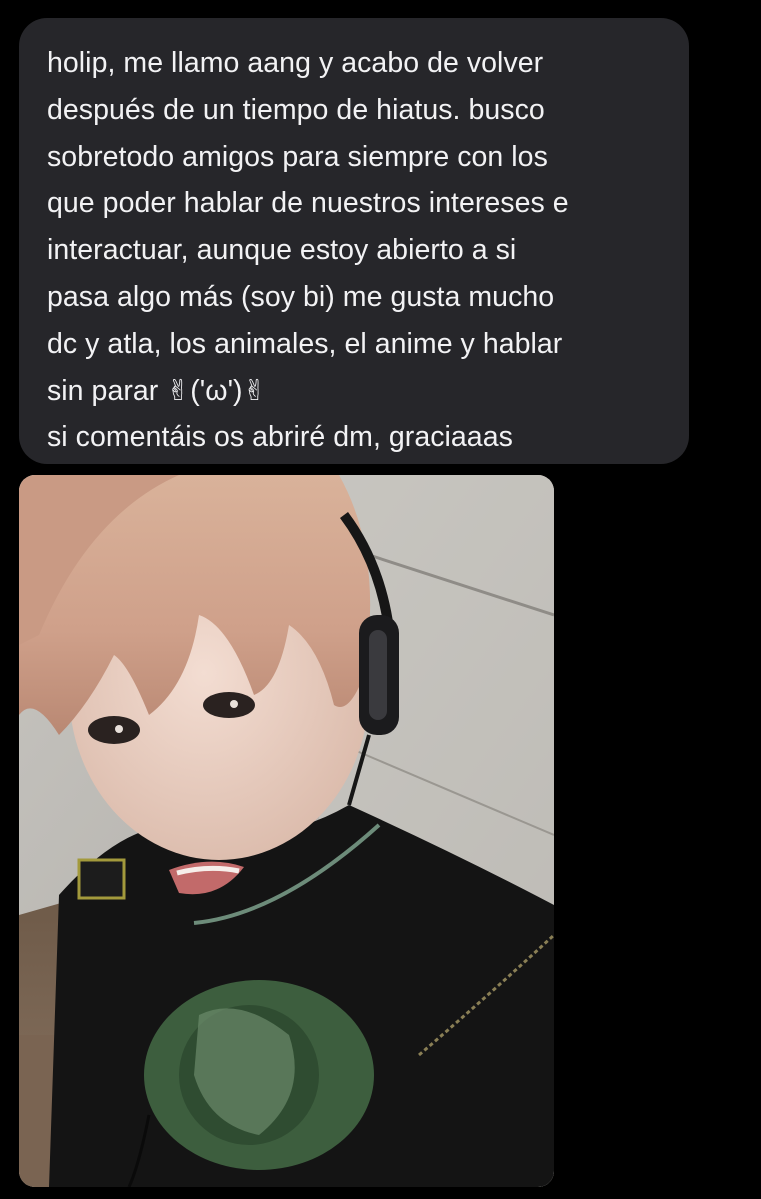 The image size is (761, 1199). Describe the element at coordinates (295, 63) in the screenshot. I see `message-line: holip, me llamo aang y acabo de volver` at that location.